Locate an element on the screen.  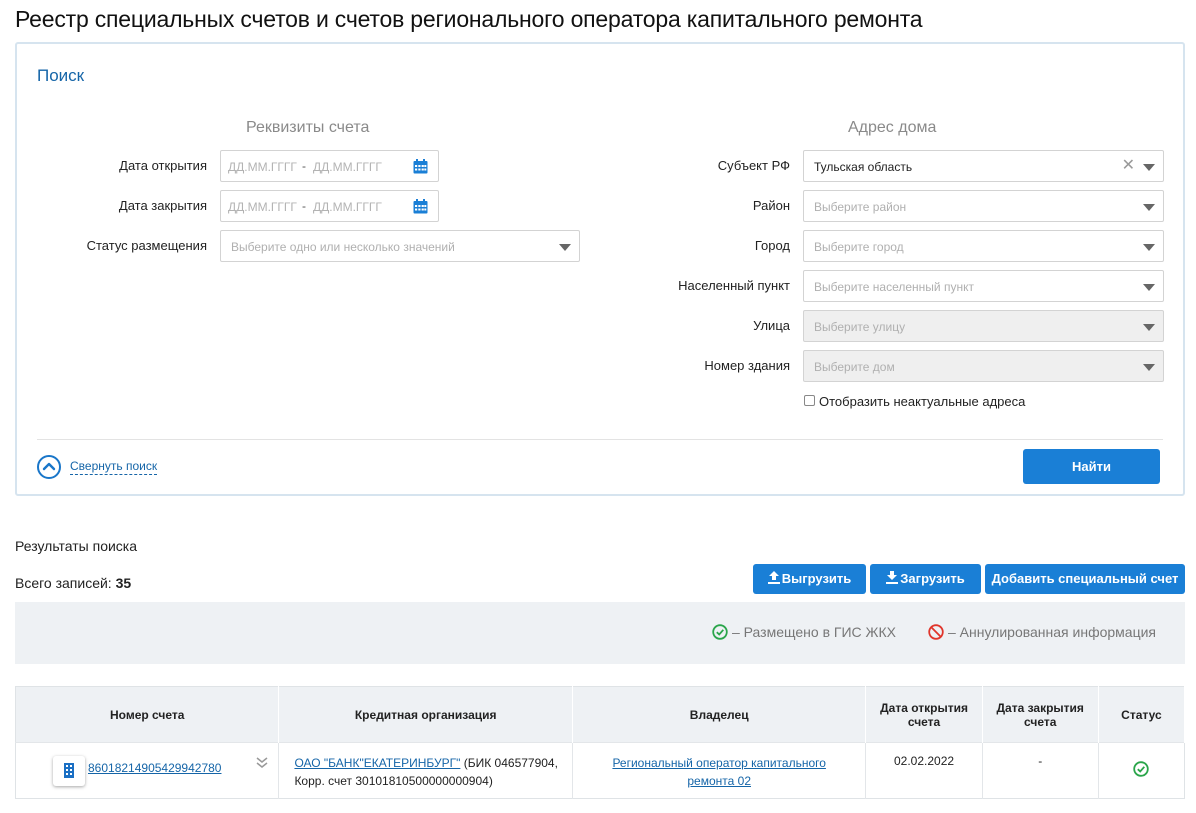
export-button: Выгрузить is located at coordinates (809, 579).